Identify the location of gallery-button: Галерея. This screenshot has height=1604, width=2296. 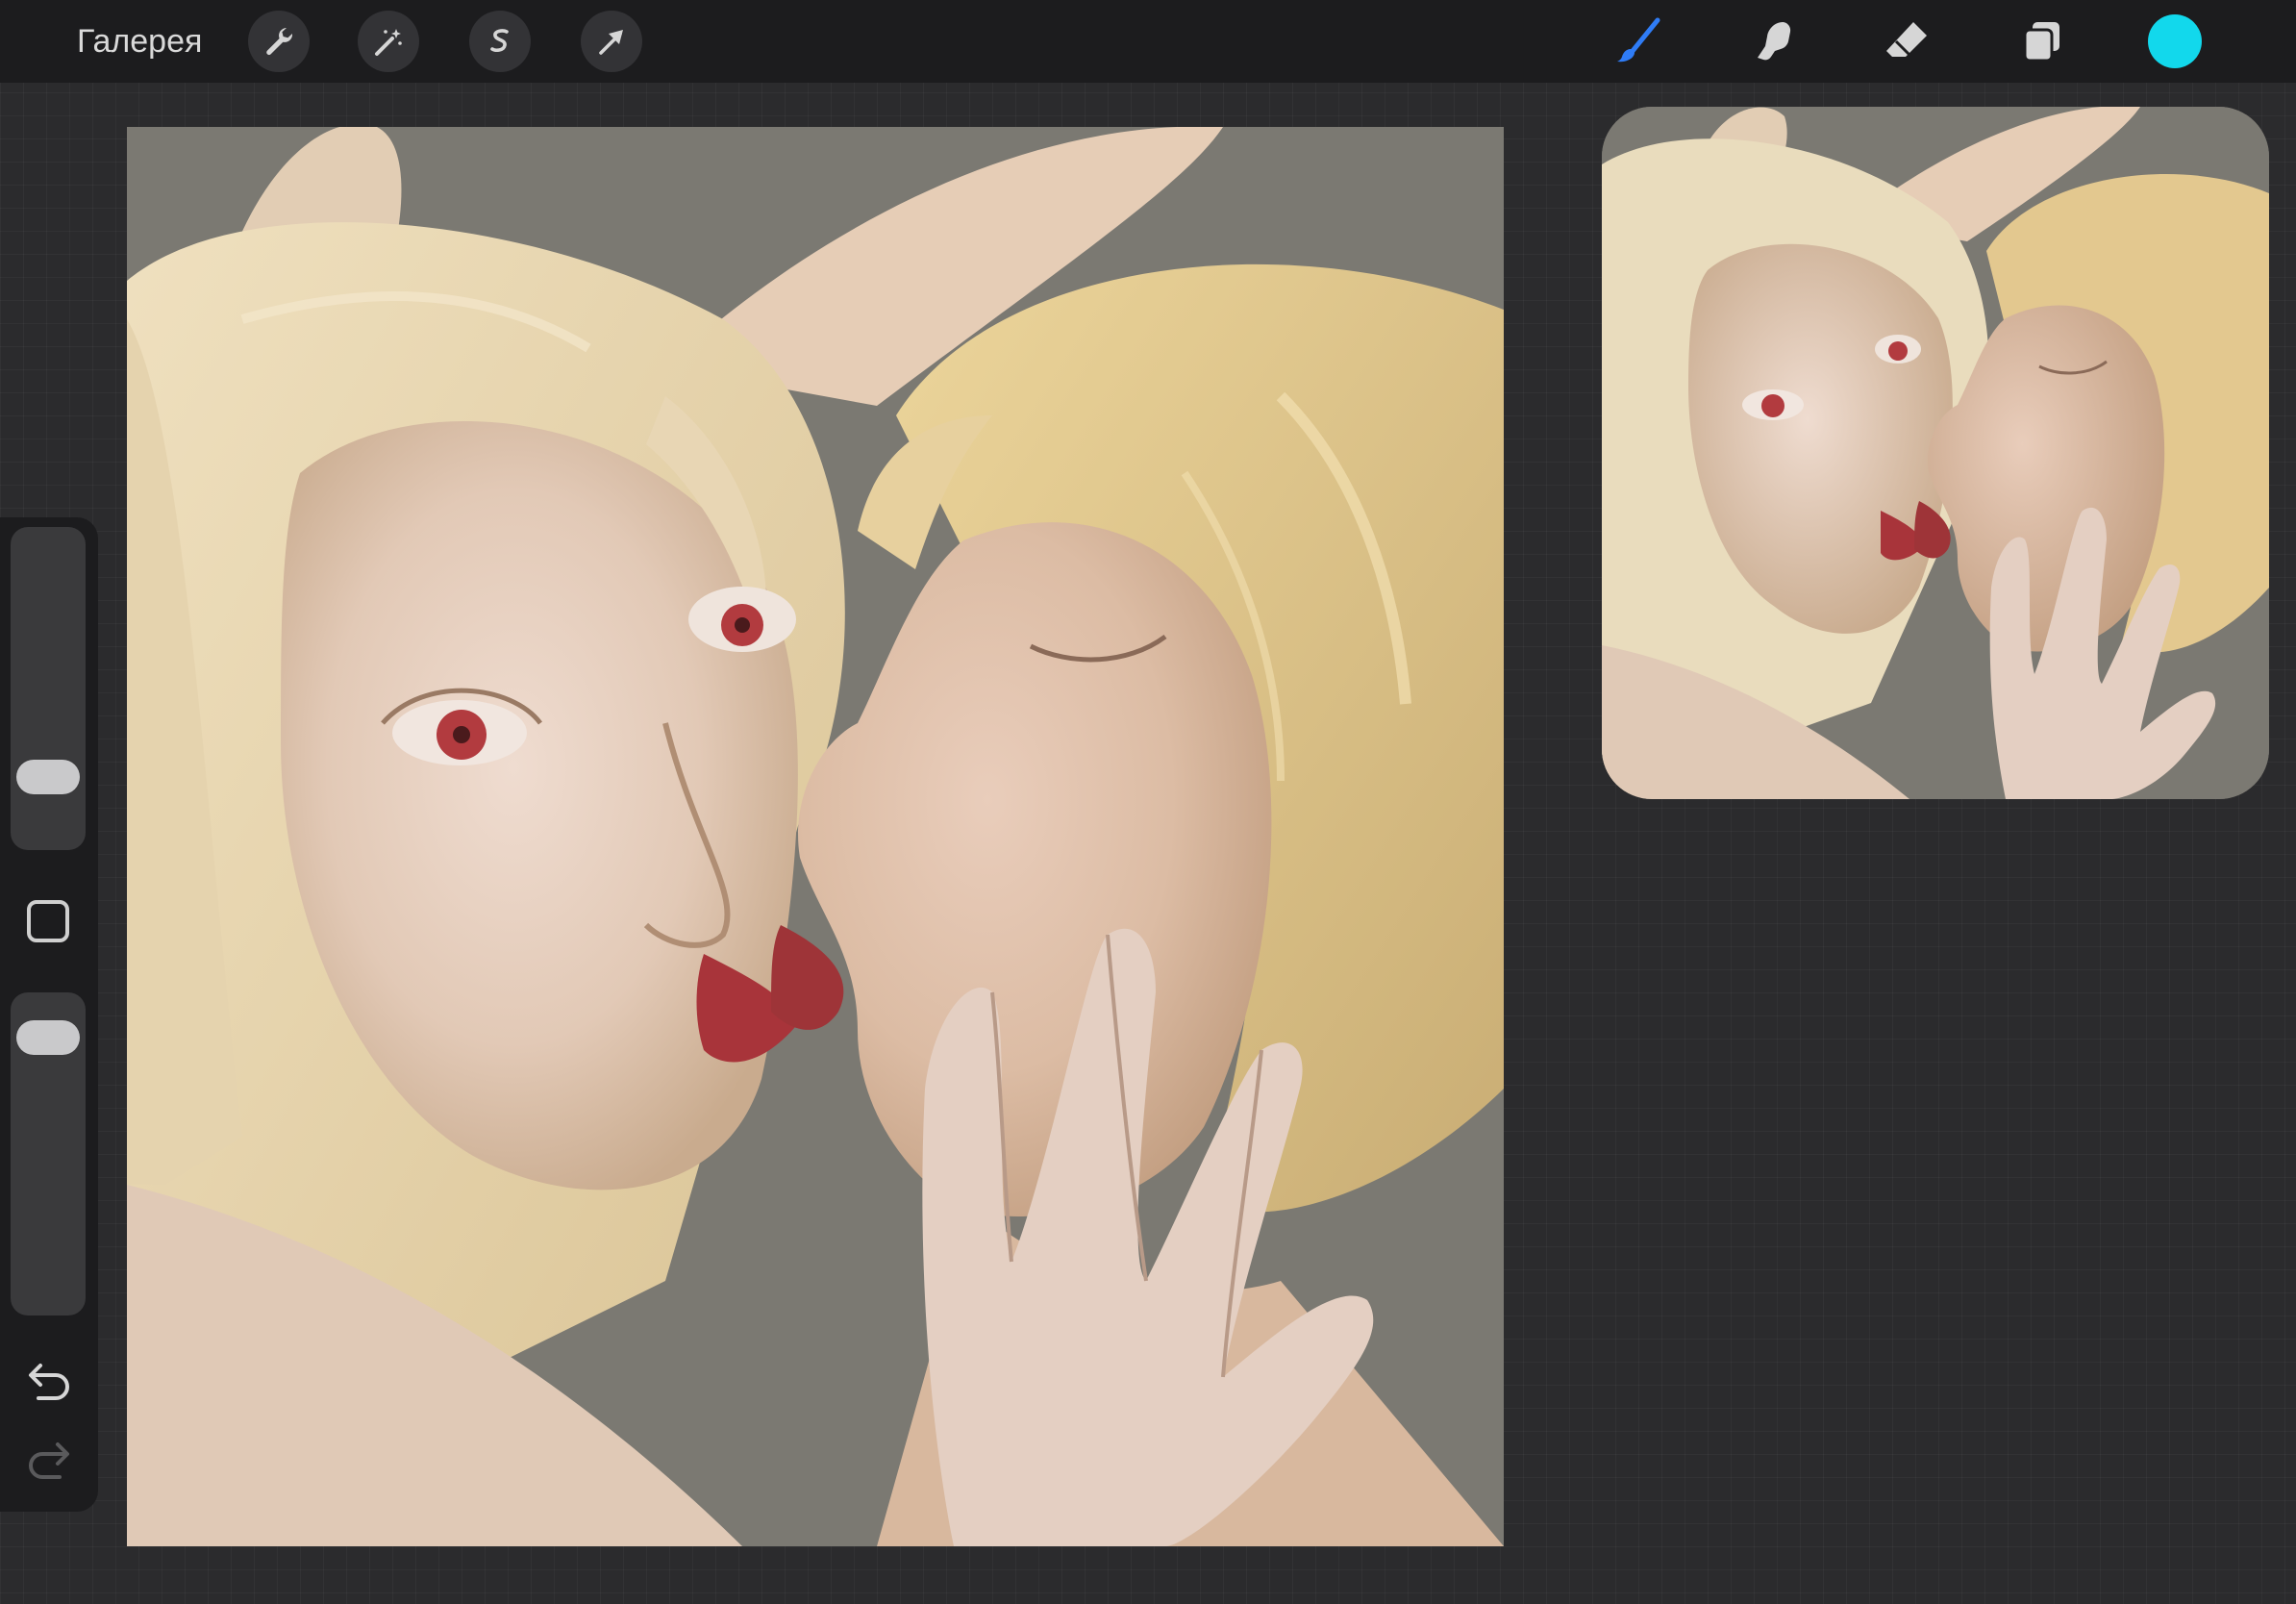
(139, 41).